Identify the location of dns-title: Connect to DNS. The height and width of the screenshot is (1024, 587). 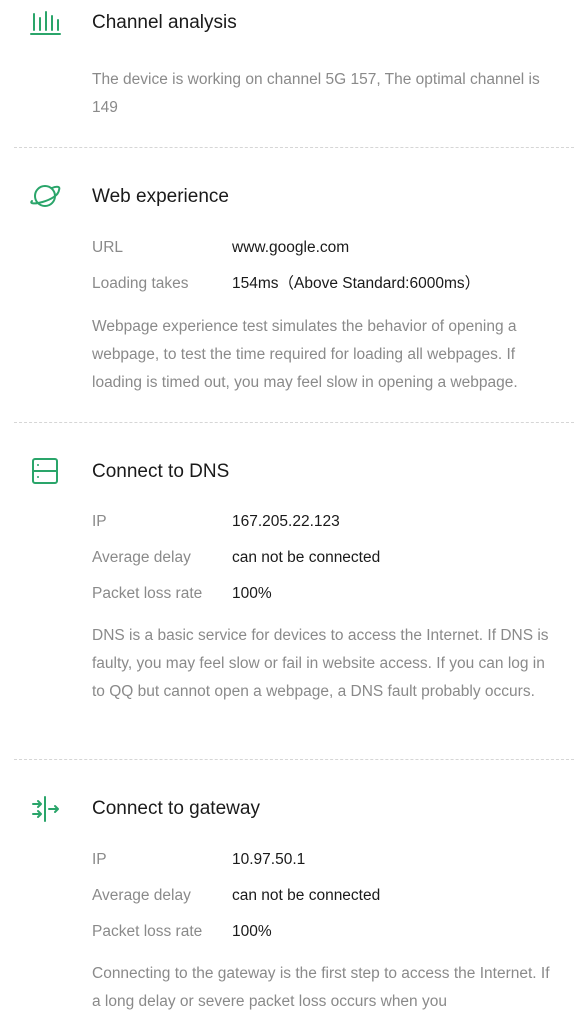
(161, 471).